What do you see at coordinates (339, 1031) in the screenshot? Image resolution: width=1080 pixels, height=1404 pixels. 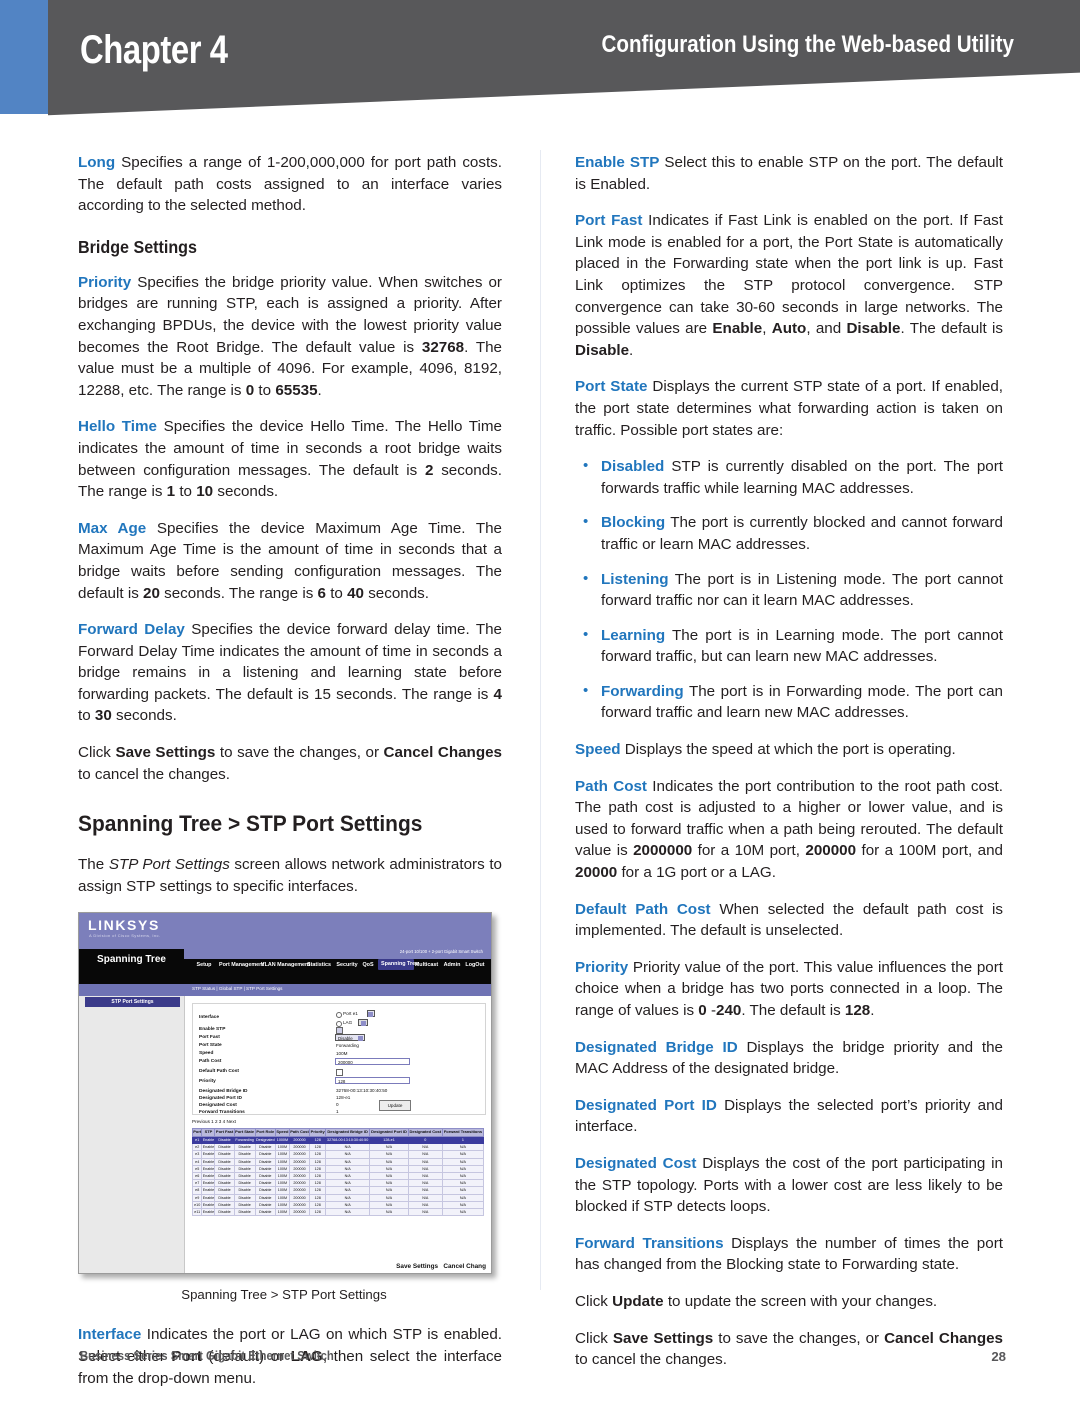 I see `screenshot-checkbox-enable-stp` at bounding box center [339, 1031].